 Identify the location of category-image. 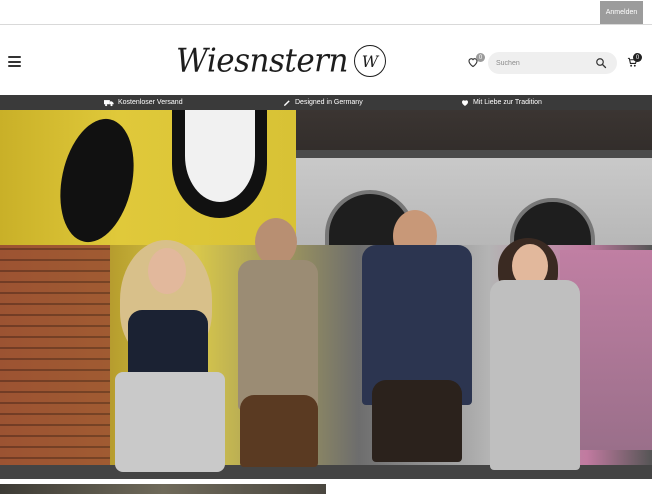
(163, 489).